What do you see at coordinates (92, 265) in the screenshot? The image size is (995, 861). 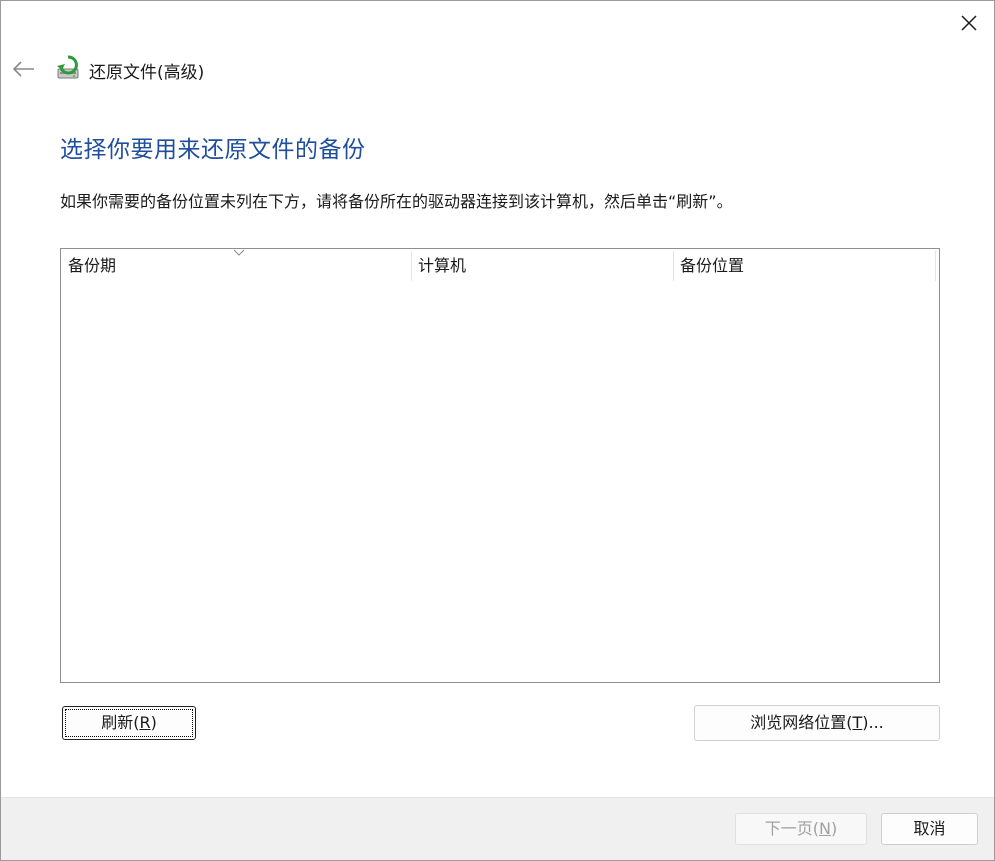 I see `column-header-label: 备份期` at bounding box center [92, 265].